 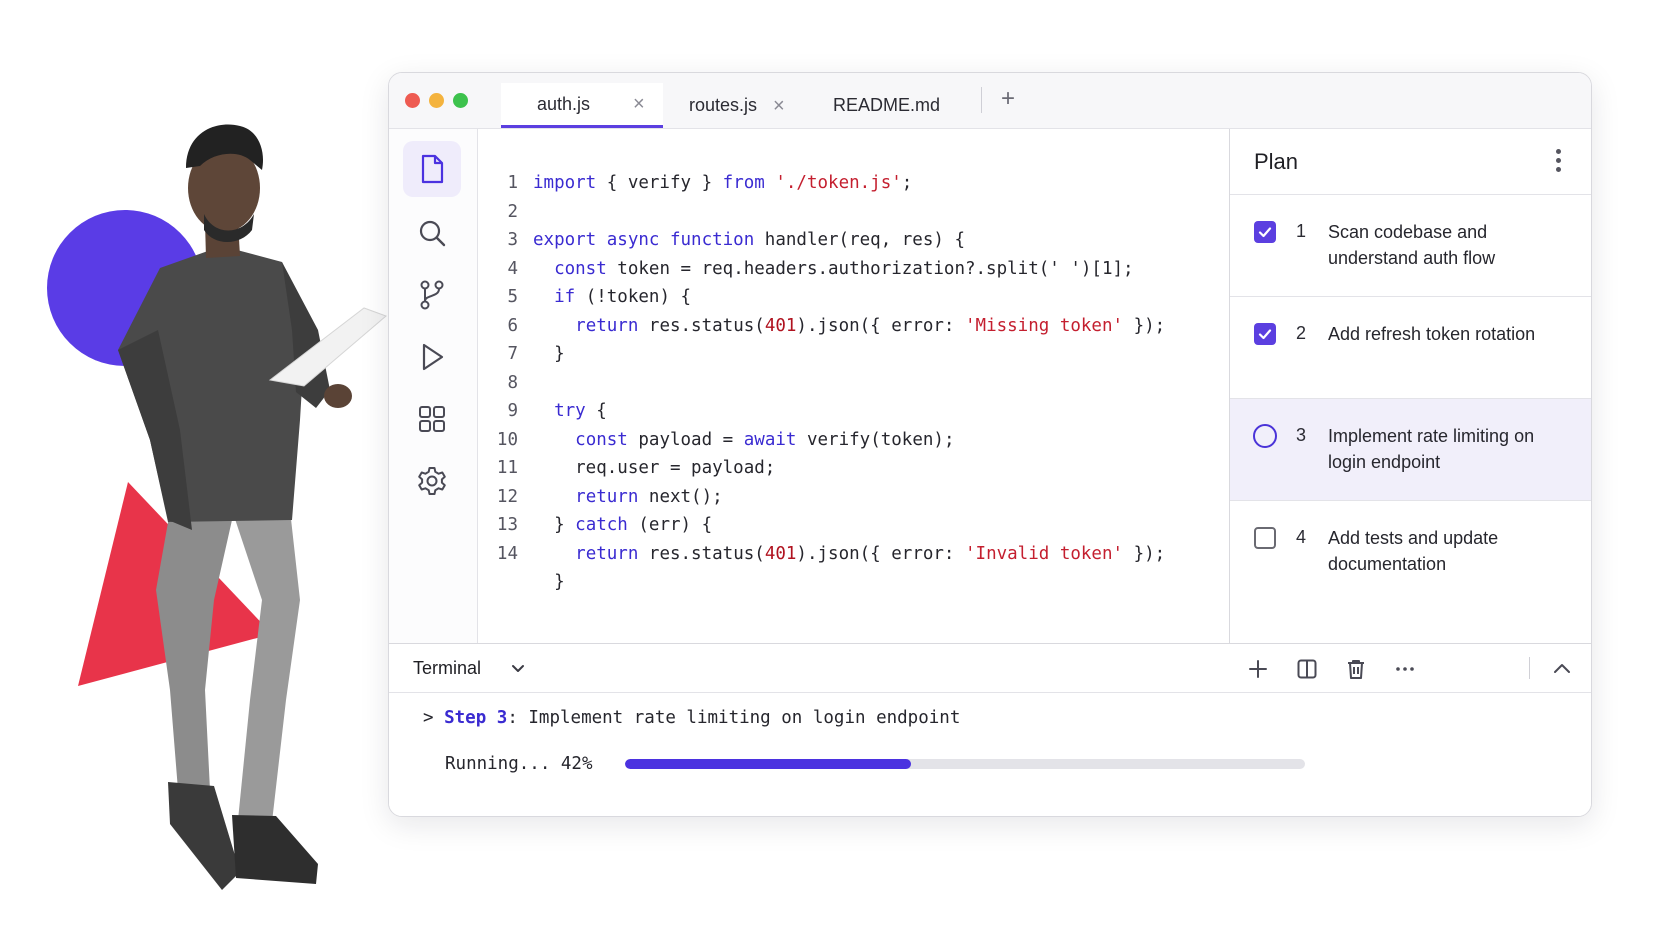 I want to click on new-terminal-button, so click(x=1258, y=669).